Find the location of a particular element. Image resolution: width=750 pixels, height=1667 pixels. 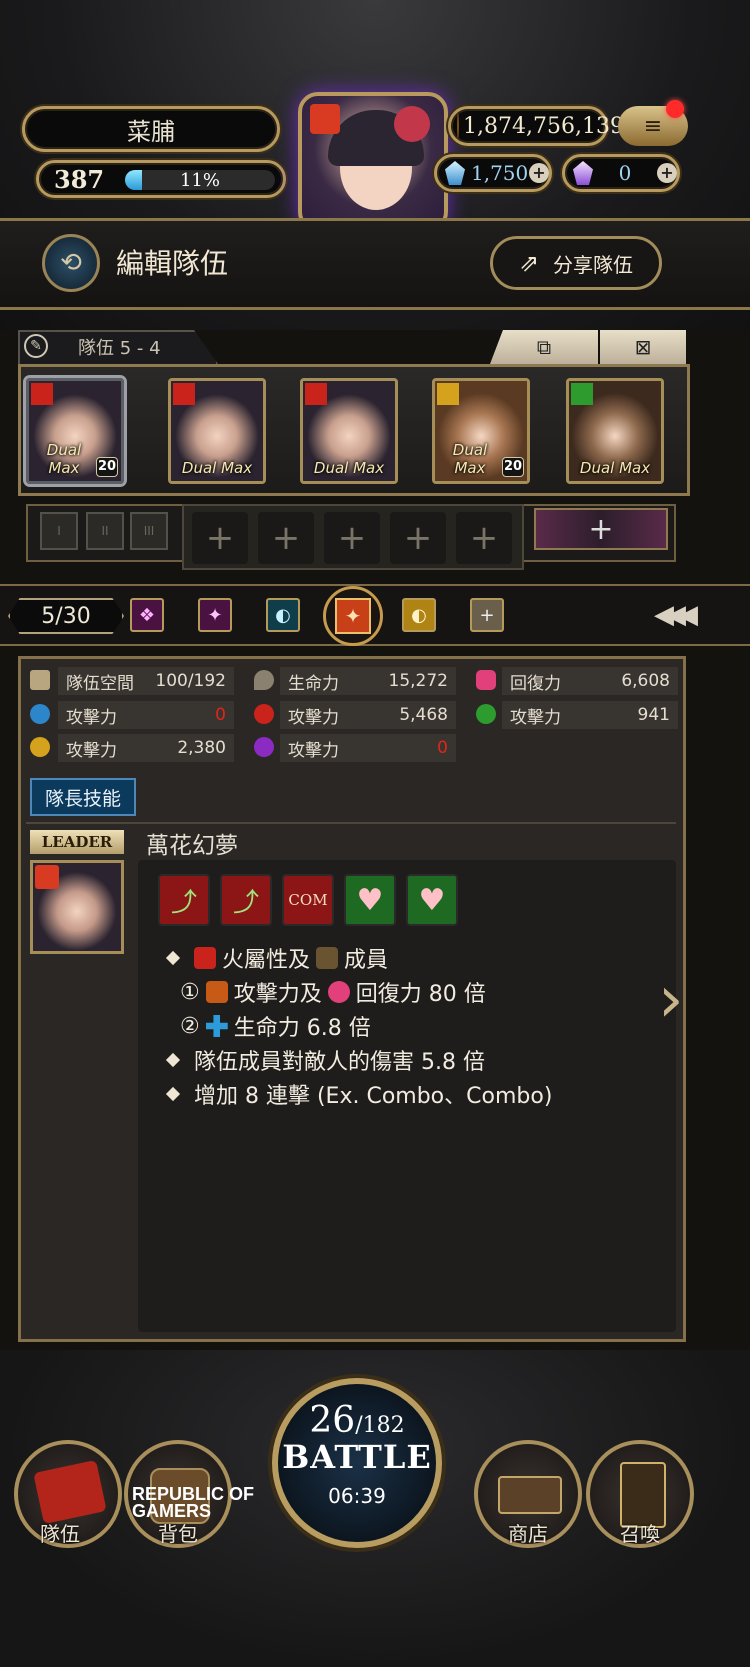

heal-stat: 回復力 6,608 is located at coordinates (590, 681).